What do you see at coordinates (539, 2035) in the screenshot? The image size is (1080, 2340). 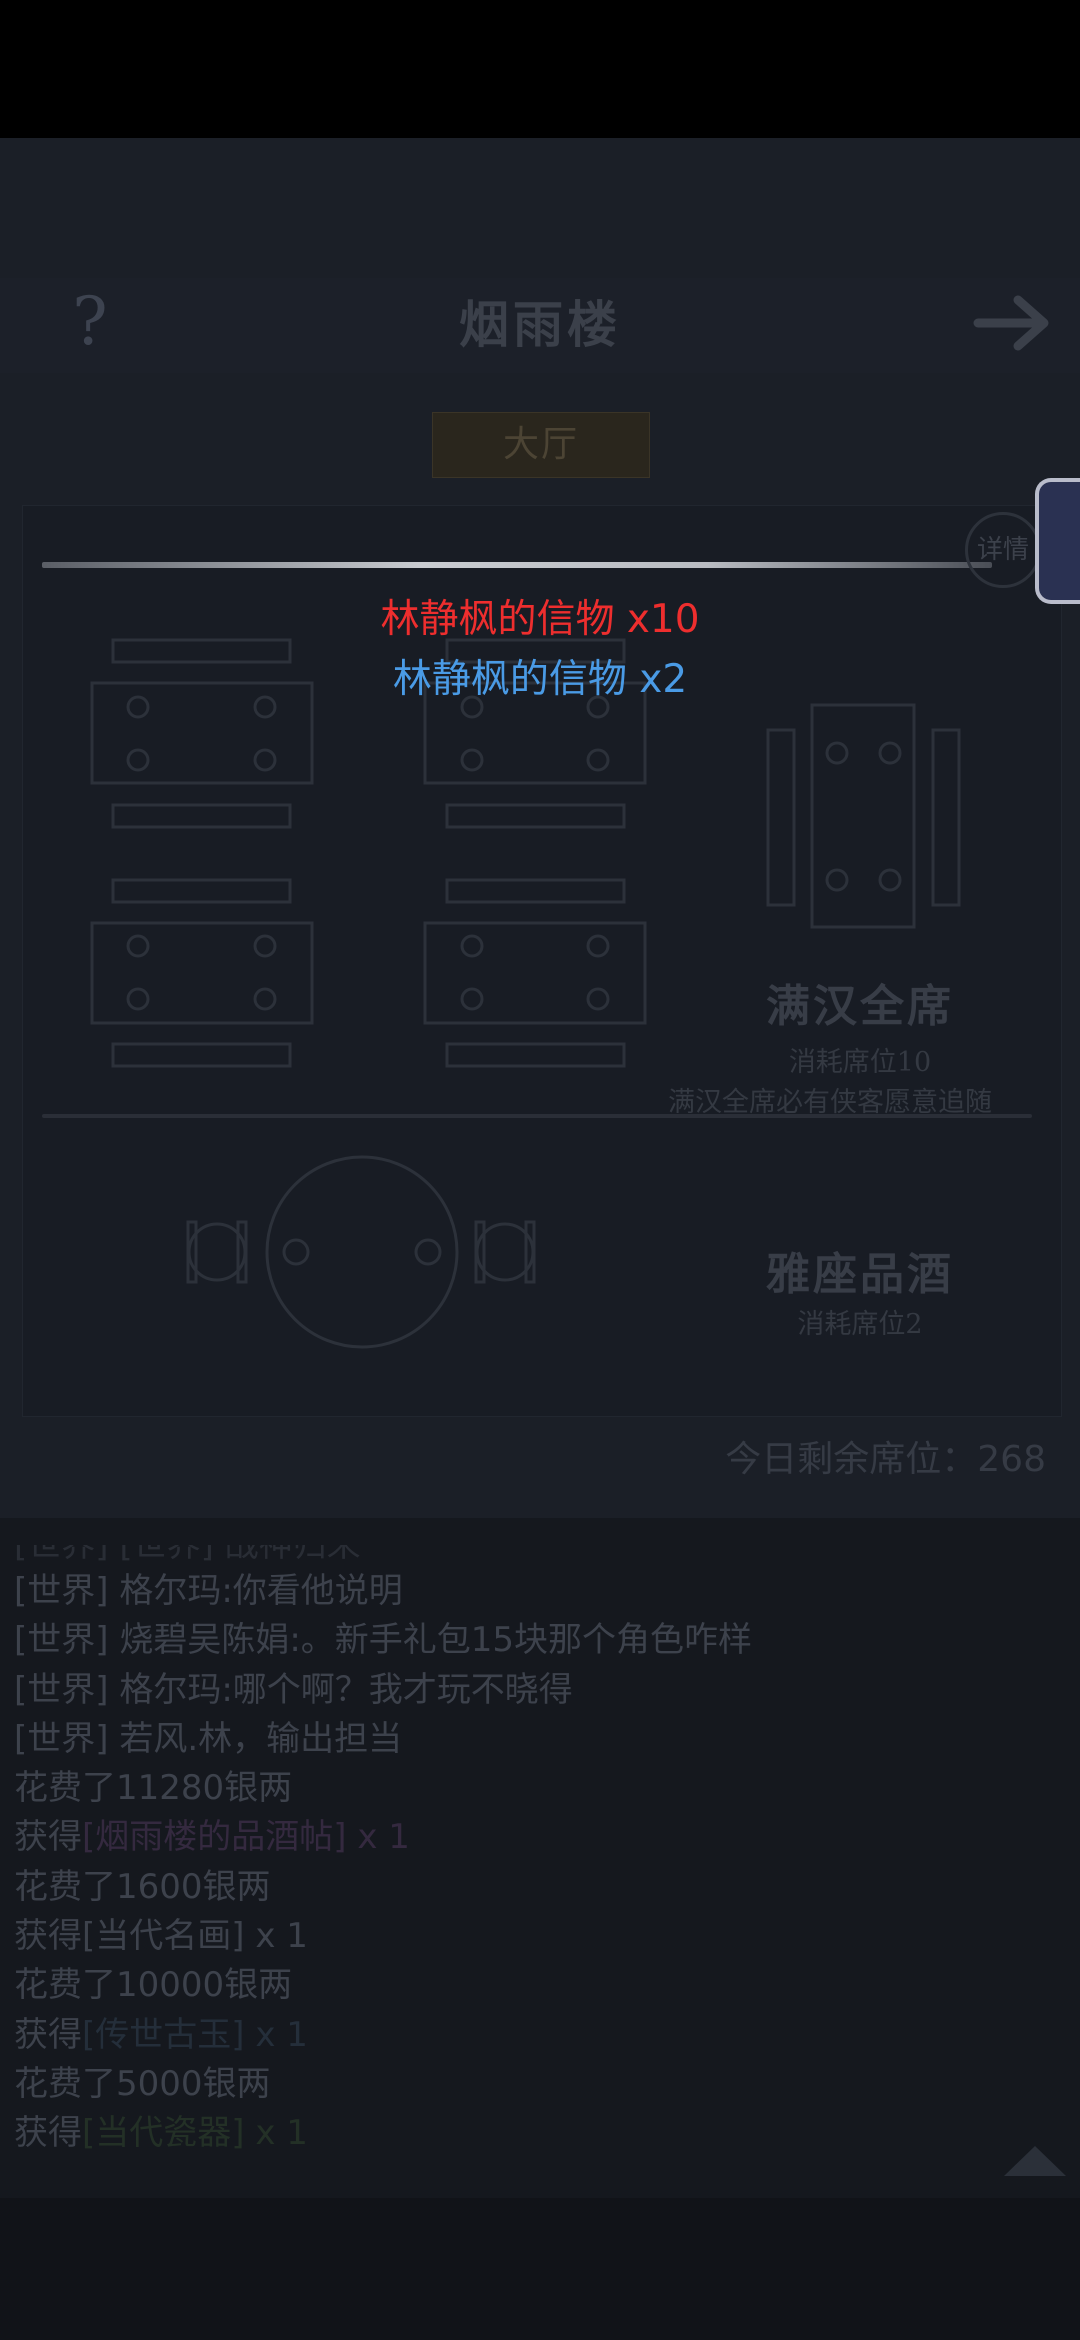 I see `log-line: 获得[传世古玉] x 1` at bounding box center [539, 2035].